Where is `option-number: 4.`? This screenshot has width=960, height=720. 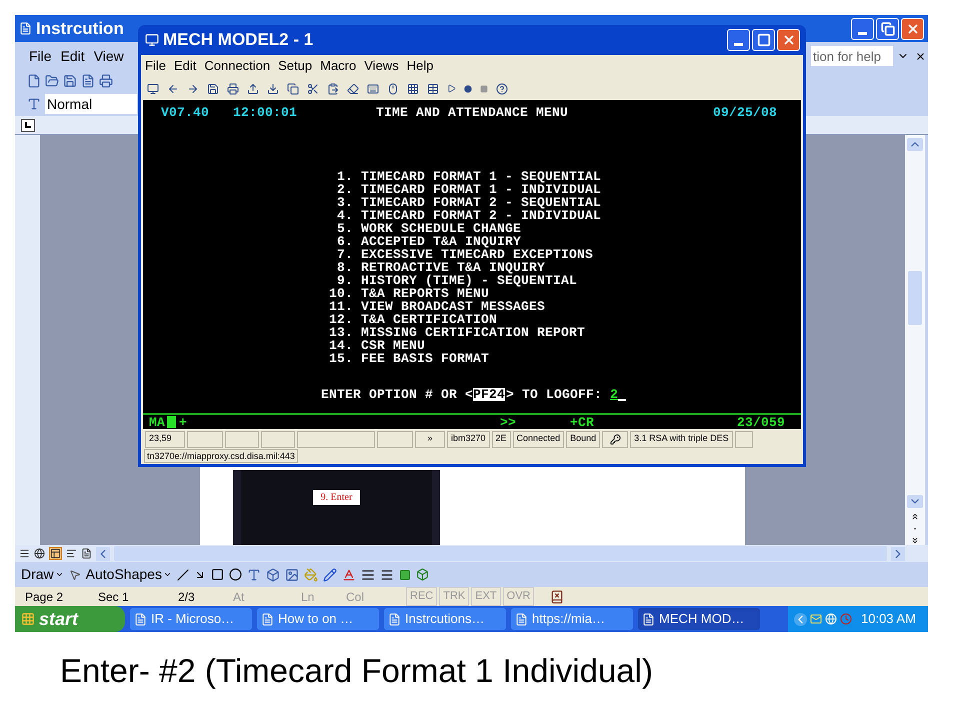
option-number: 4. is located at coordinates (344, 215).